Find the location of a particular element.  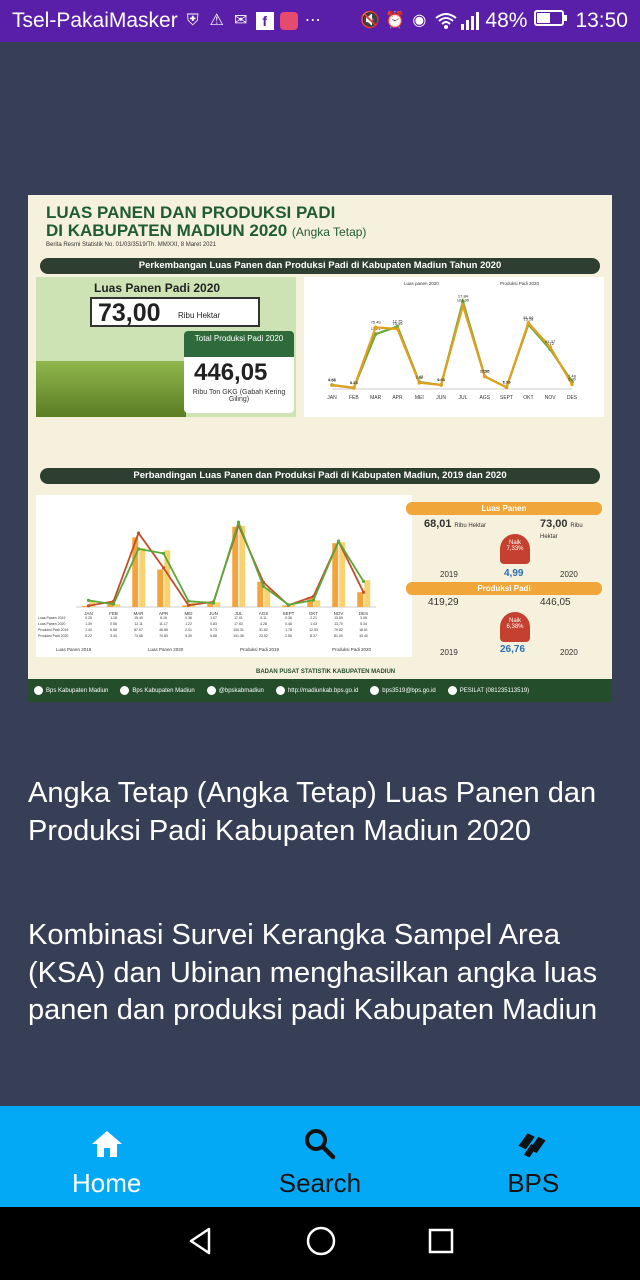

data-label: 51.37 is located at coordinates (550, 341).